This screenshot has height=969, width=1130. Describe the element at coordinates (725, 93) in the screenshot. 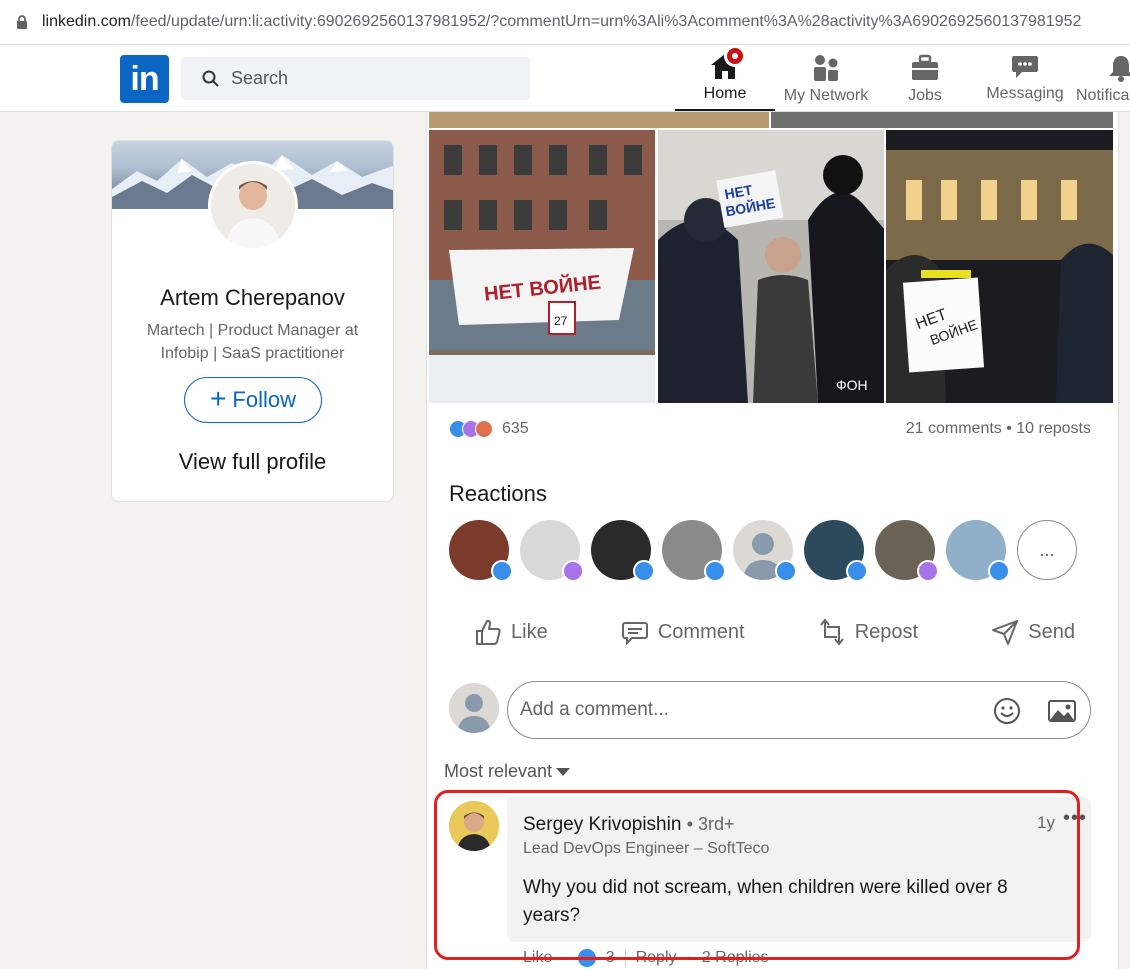

I see `nav-home-label: Home` at that location.